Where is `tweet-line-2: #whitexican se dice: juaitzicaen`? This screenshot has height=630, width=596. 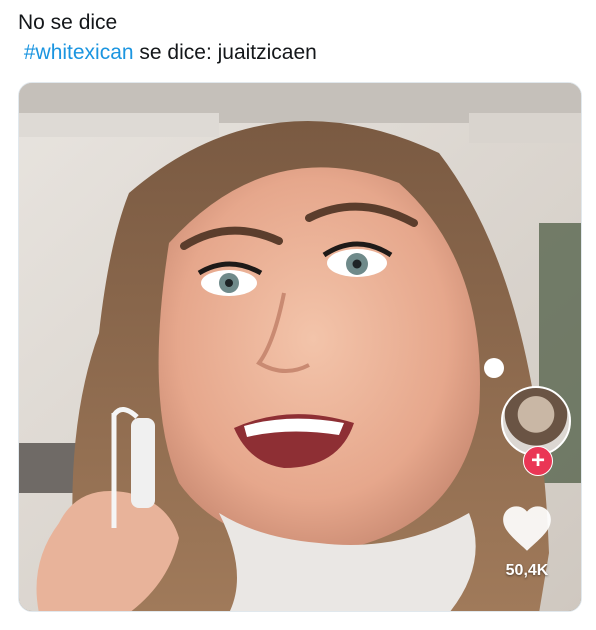
tweet-line-2: #whitexican se dice: juaitzicaen is located at coordinates (298, 53).